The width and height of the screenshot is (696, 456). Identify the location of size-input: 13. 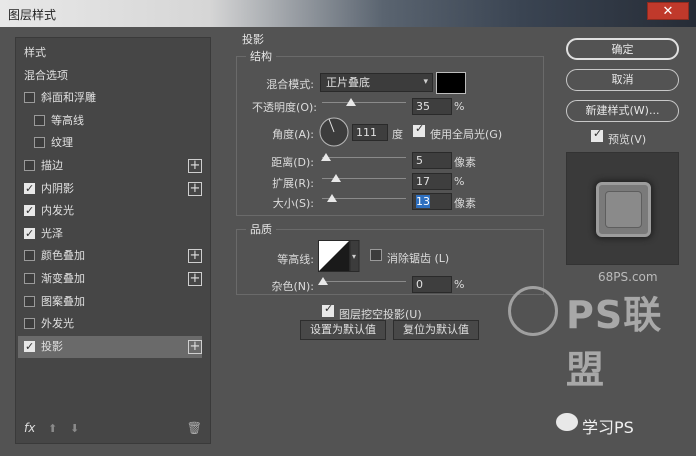
(432, 201).